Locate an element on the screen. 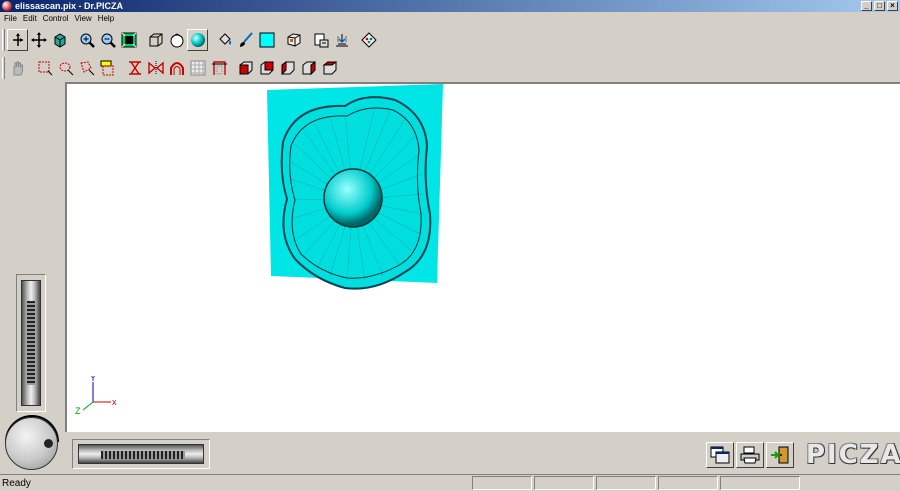  bottom-control-bar: PICZA is located at coordinates (450, 453).